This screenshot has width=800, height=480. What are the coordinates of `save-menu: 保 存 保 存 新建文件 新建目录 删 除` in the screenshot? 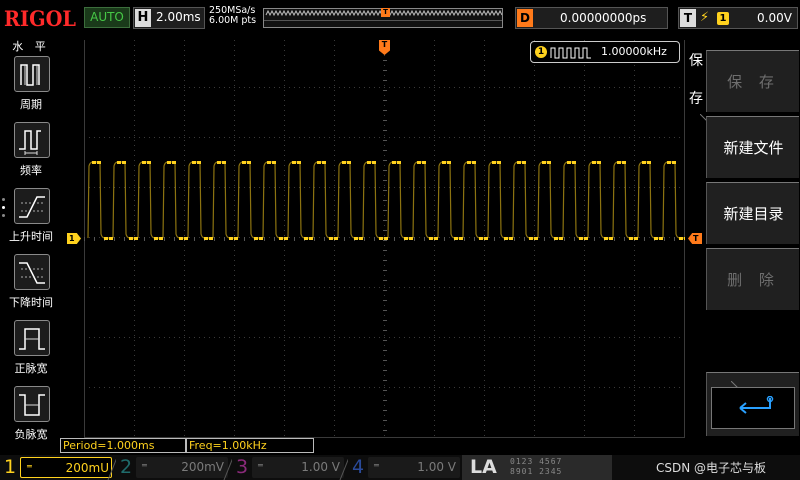 It's located at (744, 237).